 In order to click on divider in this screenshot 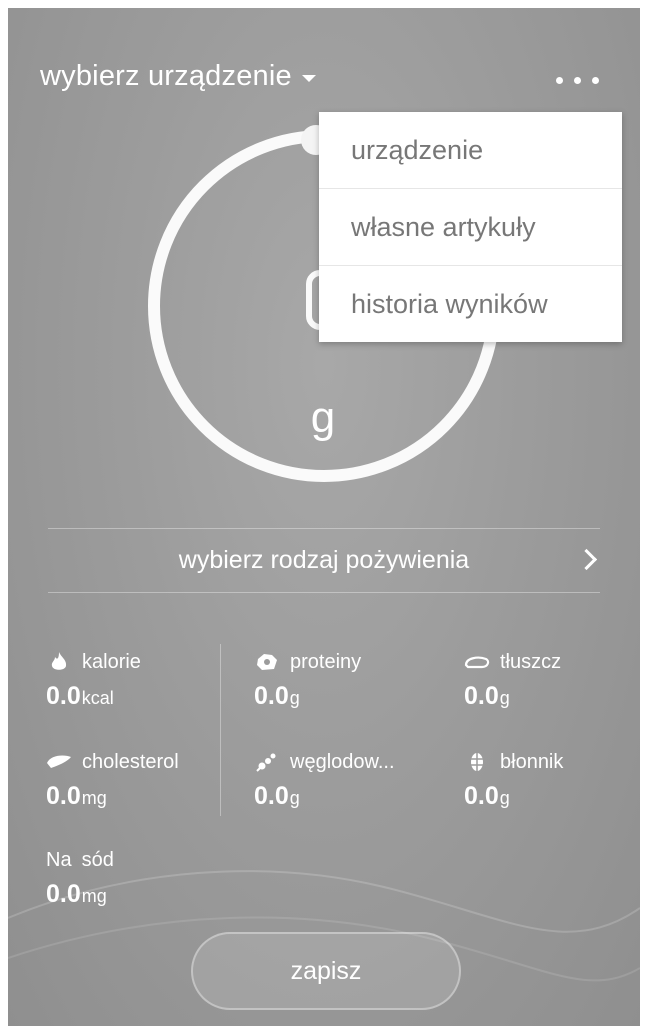, I will do `click(324, 592)`.